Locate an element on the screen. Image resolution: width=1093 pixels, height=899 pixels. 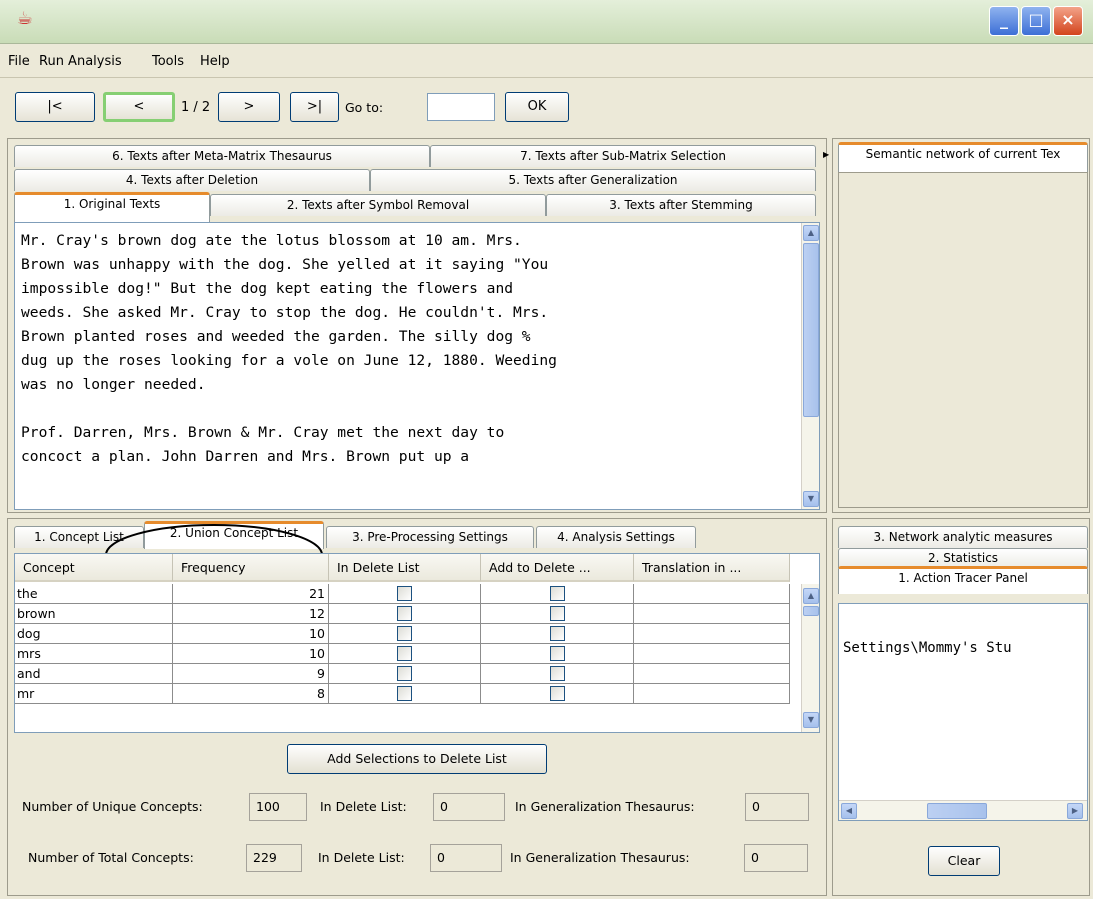
table-row: mrs 10 is located at coordinates (402, 654).